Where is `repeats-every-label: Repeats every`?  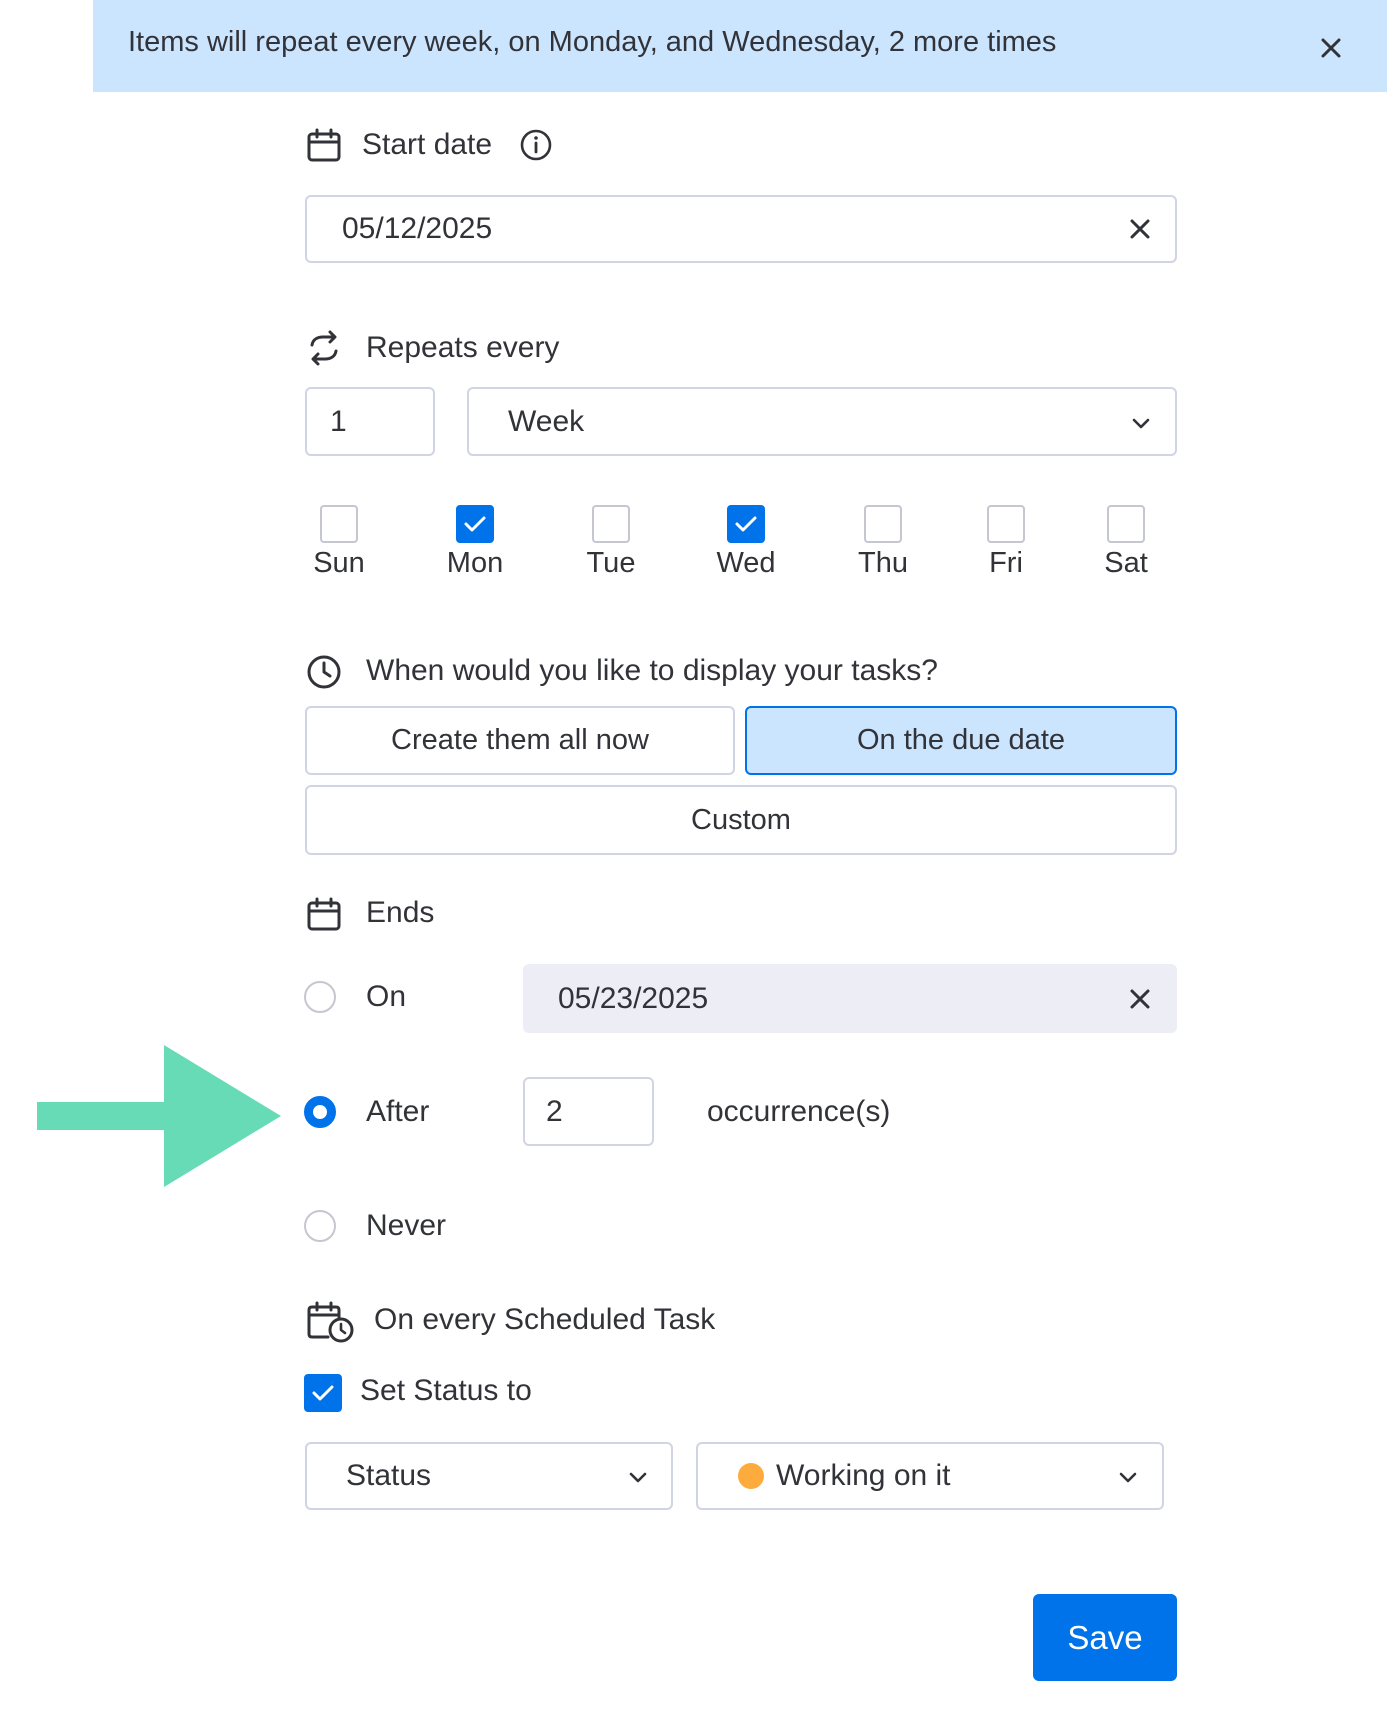 repeats-every-label: Repeats every is located at coordinates (463, 347).